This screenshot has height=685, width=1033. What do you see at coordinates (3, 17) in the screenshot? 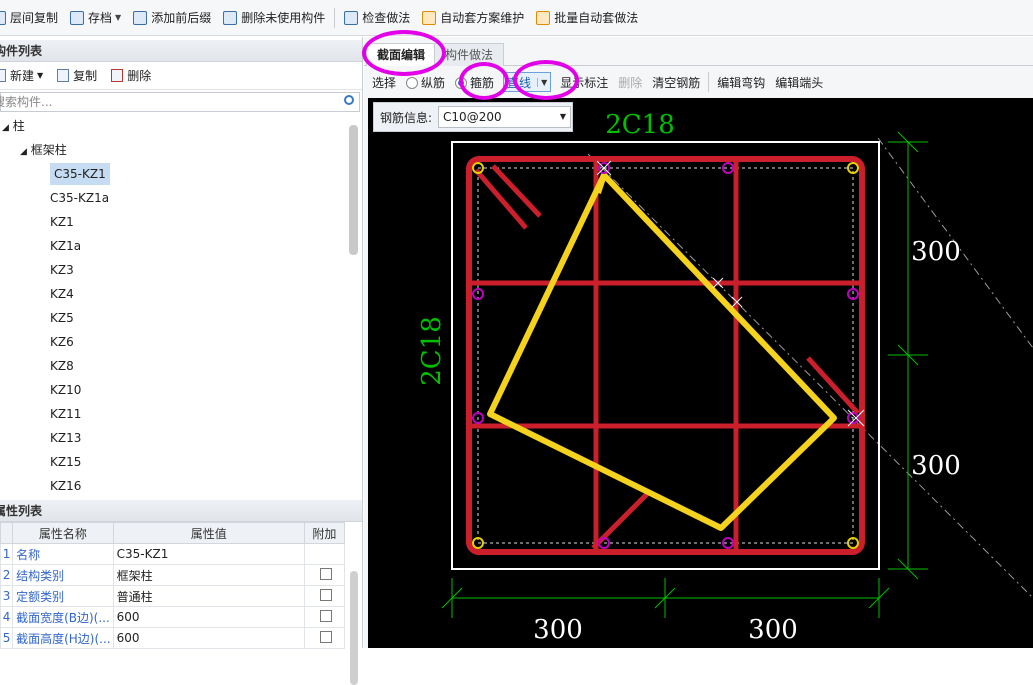
I see `copy-floors-icon` at bounding box center [3, 17].